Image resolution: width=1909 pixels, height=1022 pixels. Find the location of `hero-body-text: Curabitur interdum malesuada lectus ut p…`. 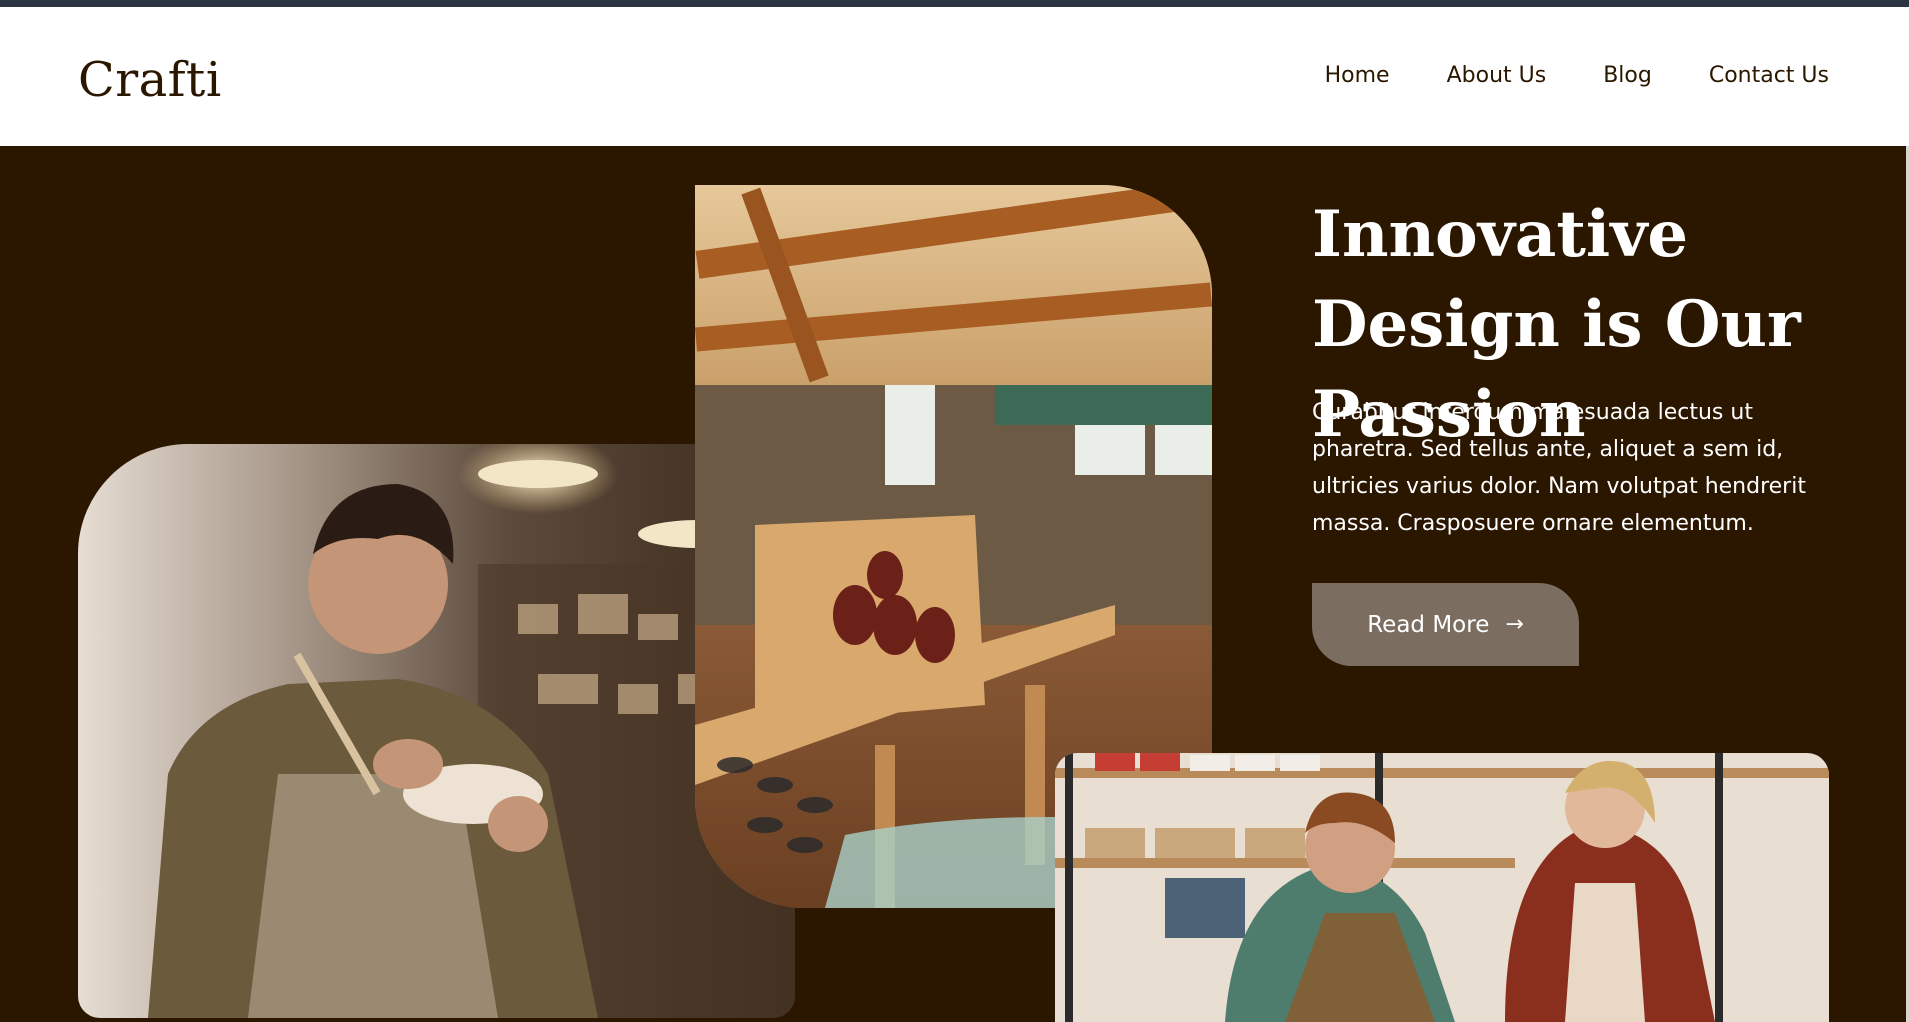

hero-body-text: Curabitur interdum malesuada lectus ut p… is located at coordinates (1559, 468).